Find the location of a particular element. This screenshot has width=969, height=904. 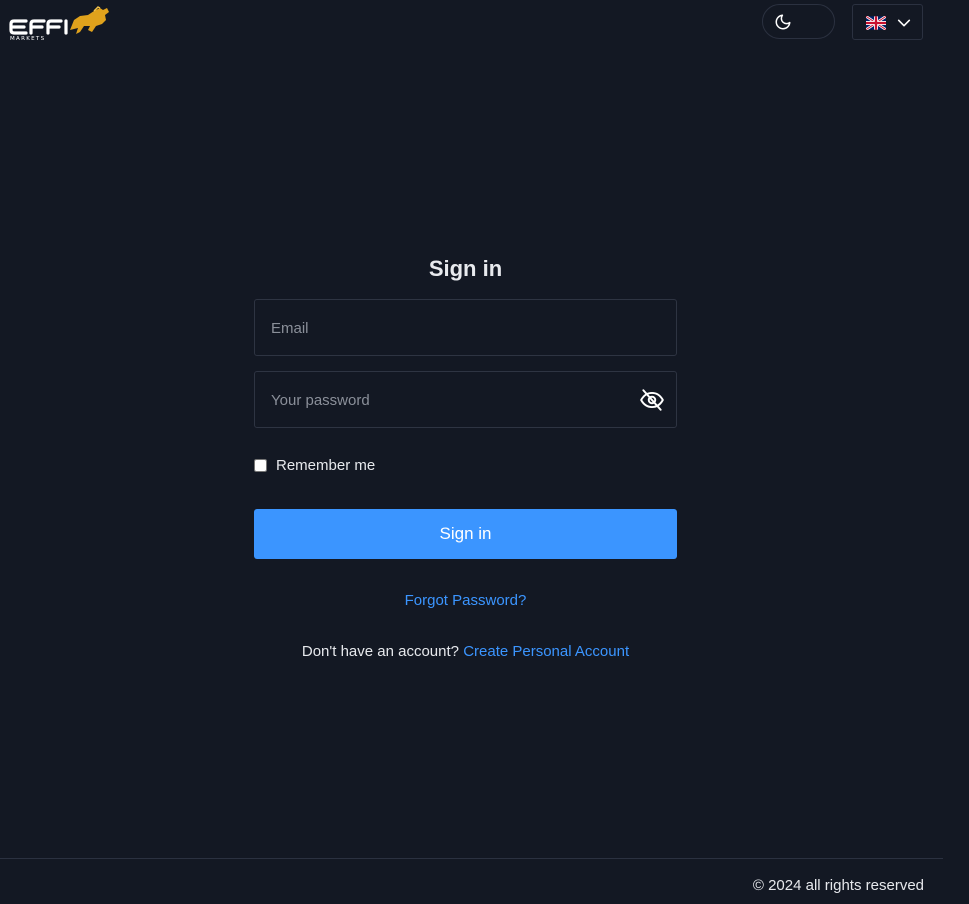

logo-subtext: MARKETS is located at coordinates (27, 39).